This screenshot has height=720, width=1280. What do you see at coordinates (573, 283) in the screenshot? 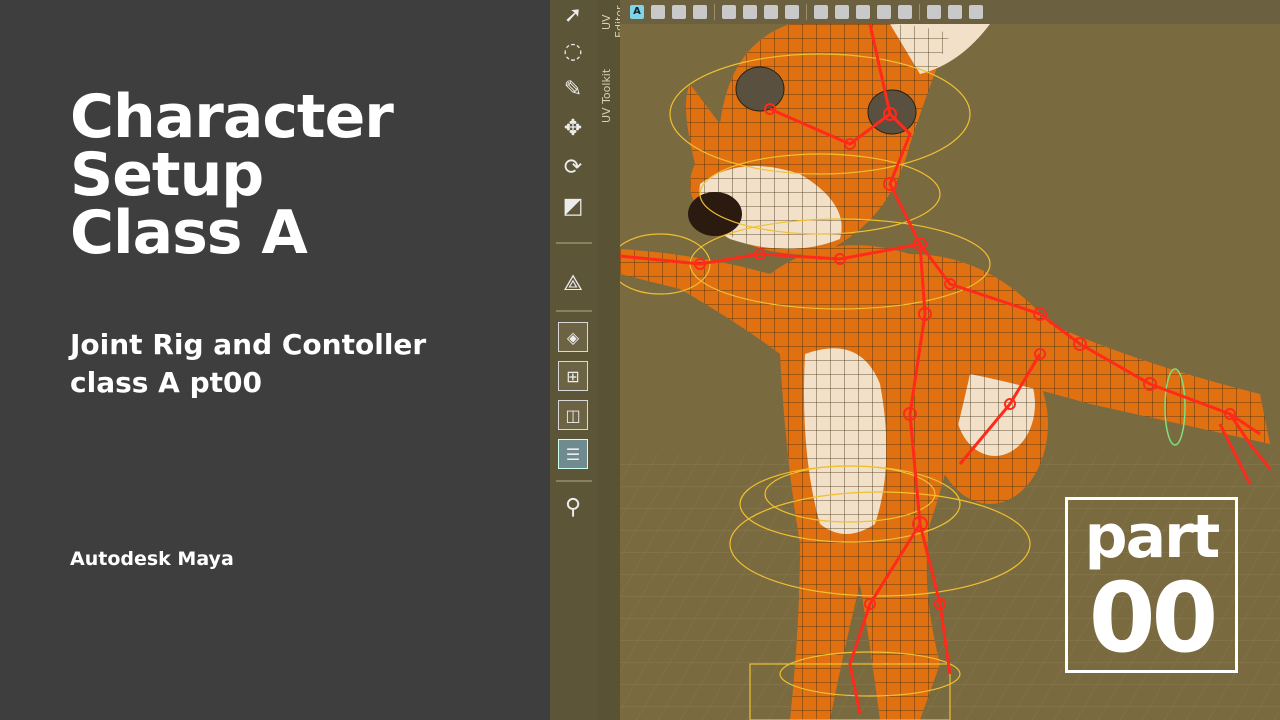
I see `joint-tool-icon: ⟁` at bounding box center [573, 283].